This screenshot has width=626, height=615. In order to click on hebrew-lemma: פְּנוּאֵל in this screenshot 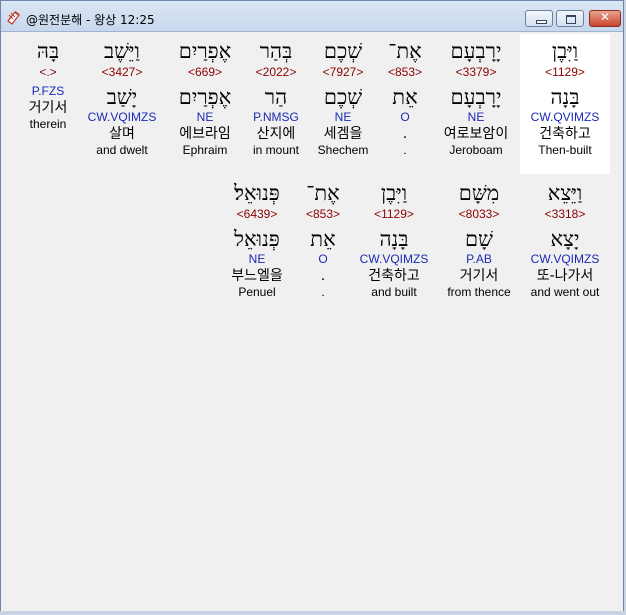, I will do `click(257, 239)`.